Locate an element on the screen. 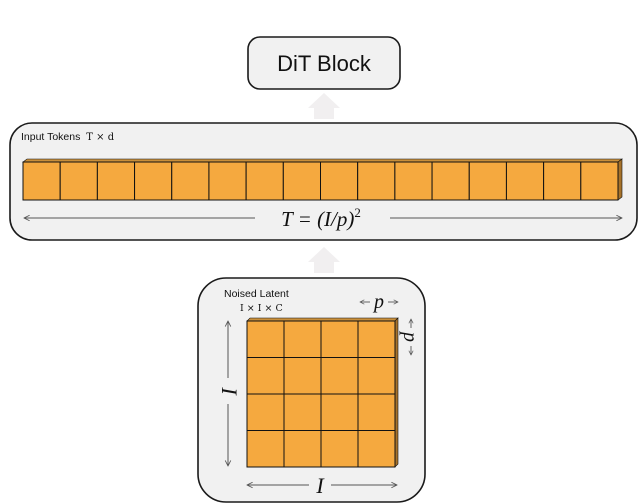 The image size is (639, 504). patch-width-label: p is located at coordinates (378, 302).